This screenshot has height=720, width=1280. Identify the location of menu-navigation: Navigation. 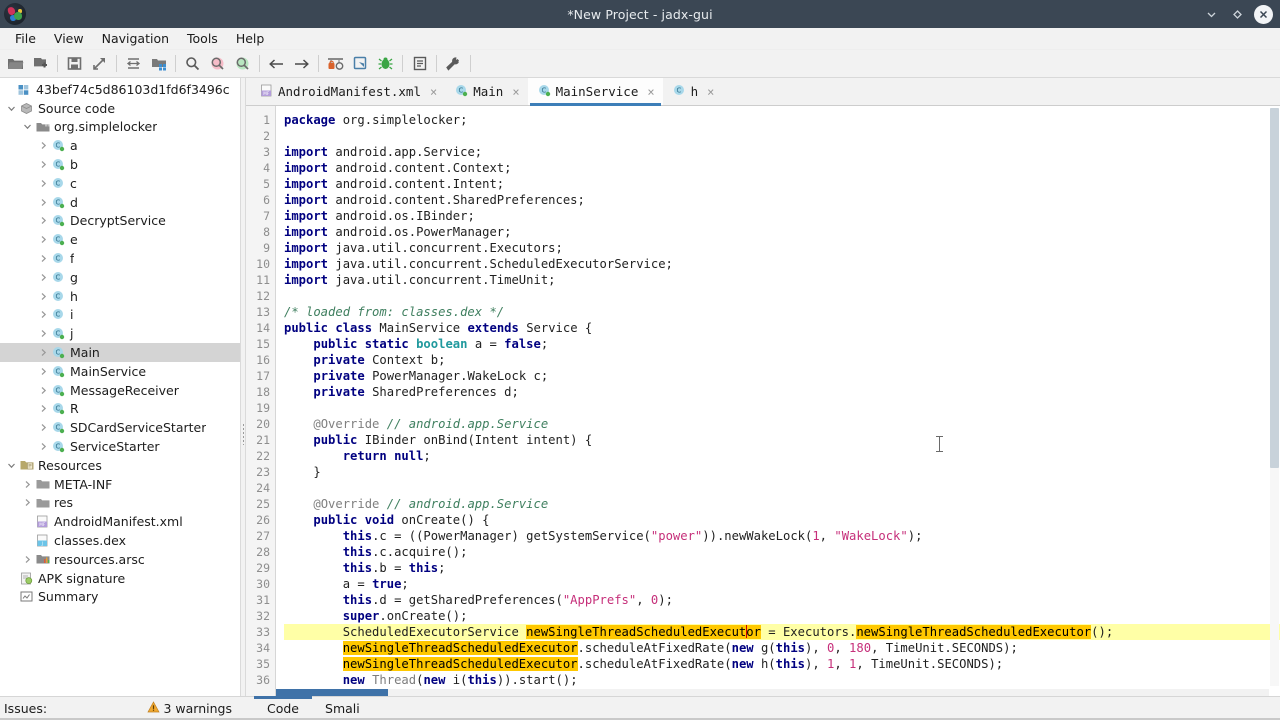
(135, 39).